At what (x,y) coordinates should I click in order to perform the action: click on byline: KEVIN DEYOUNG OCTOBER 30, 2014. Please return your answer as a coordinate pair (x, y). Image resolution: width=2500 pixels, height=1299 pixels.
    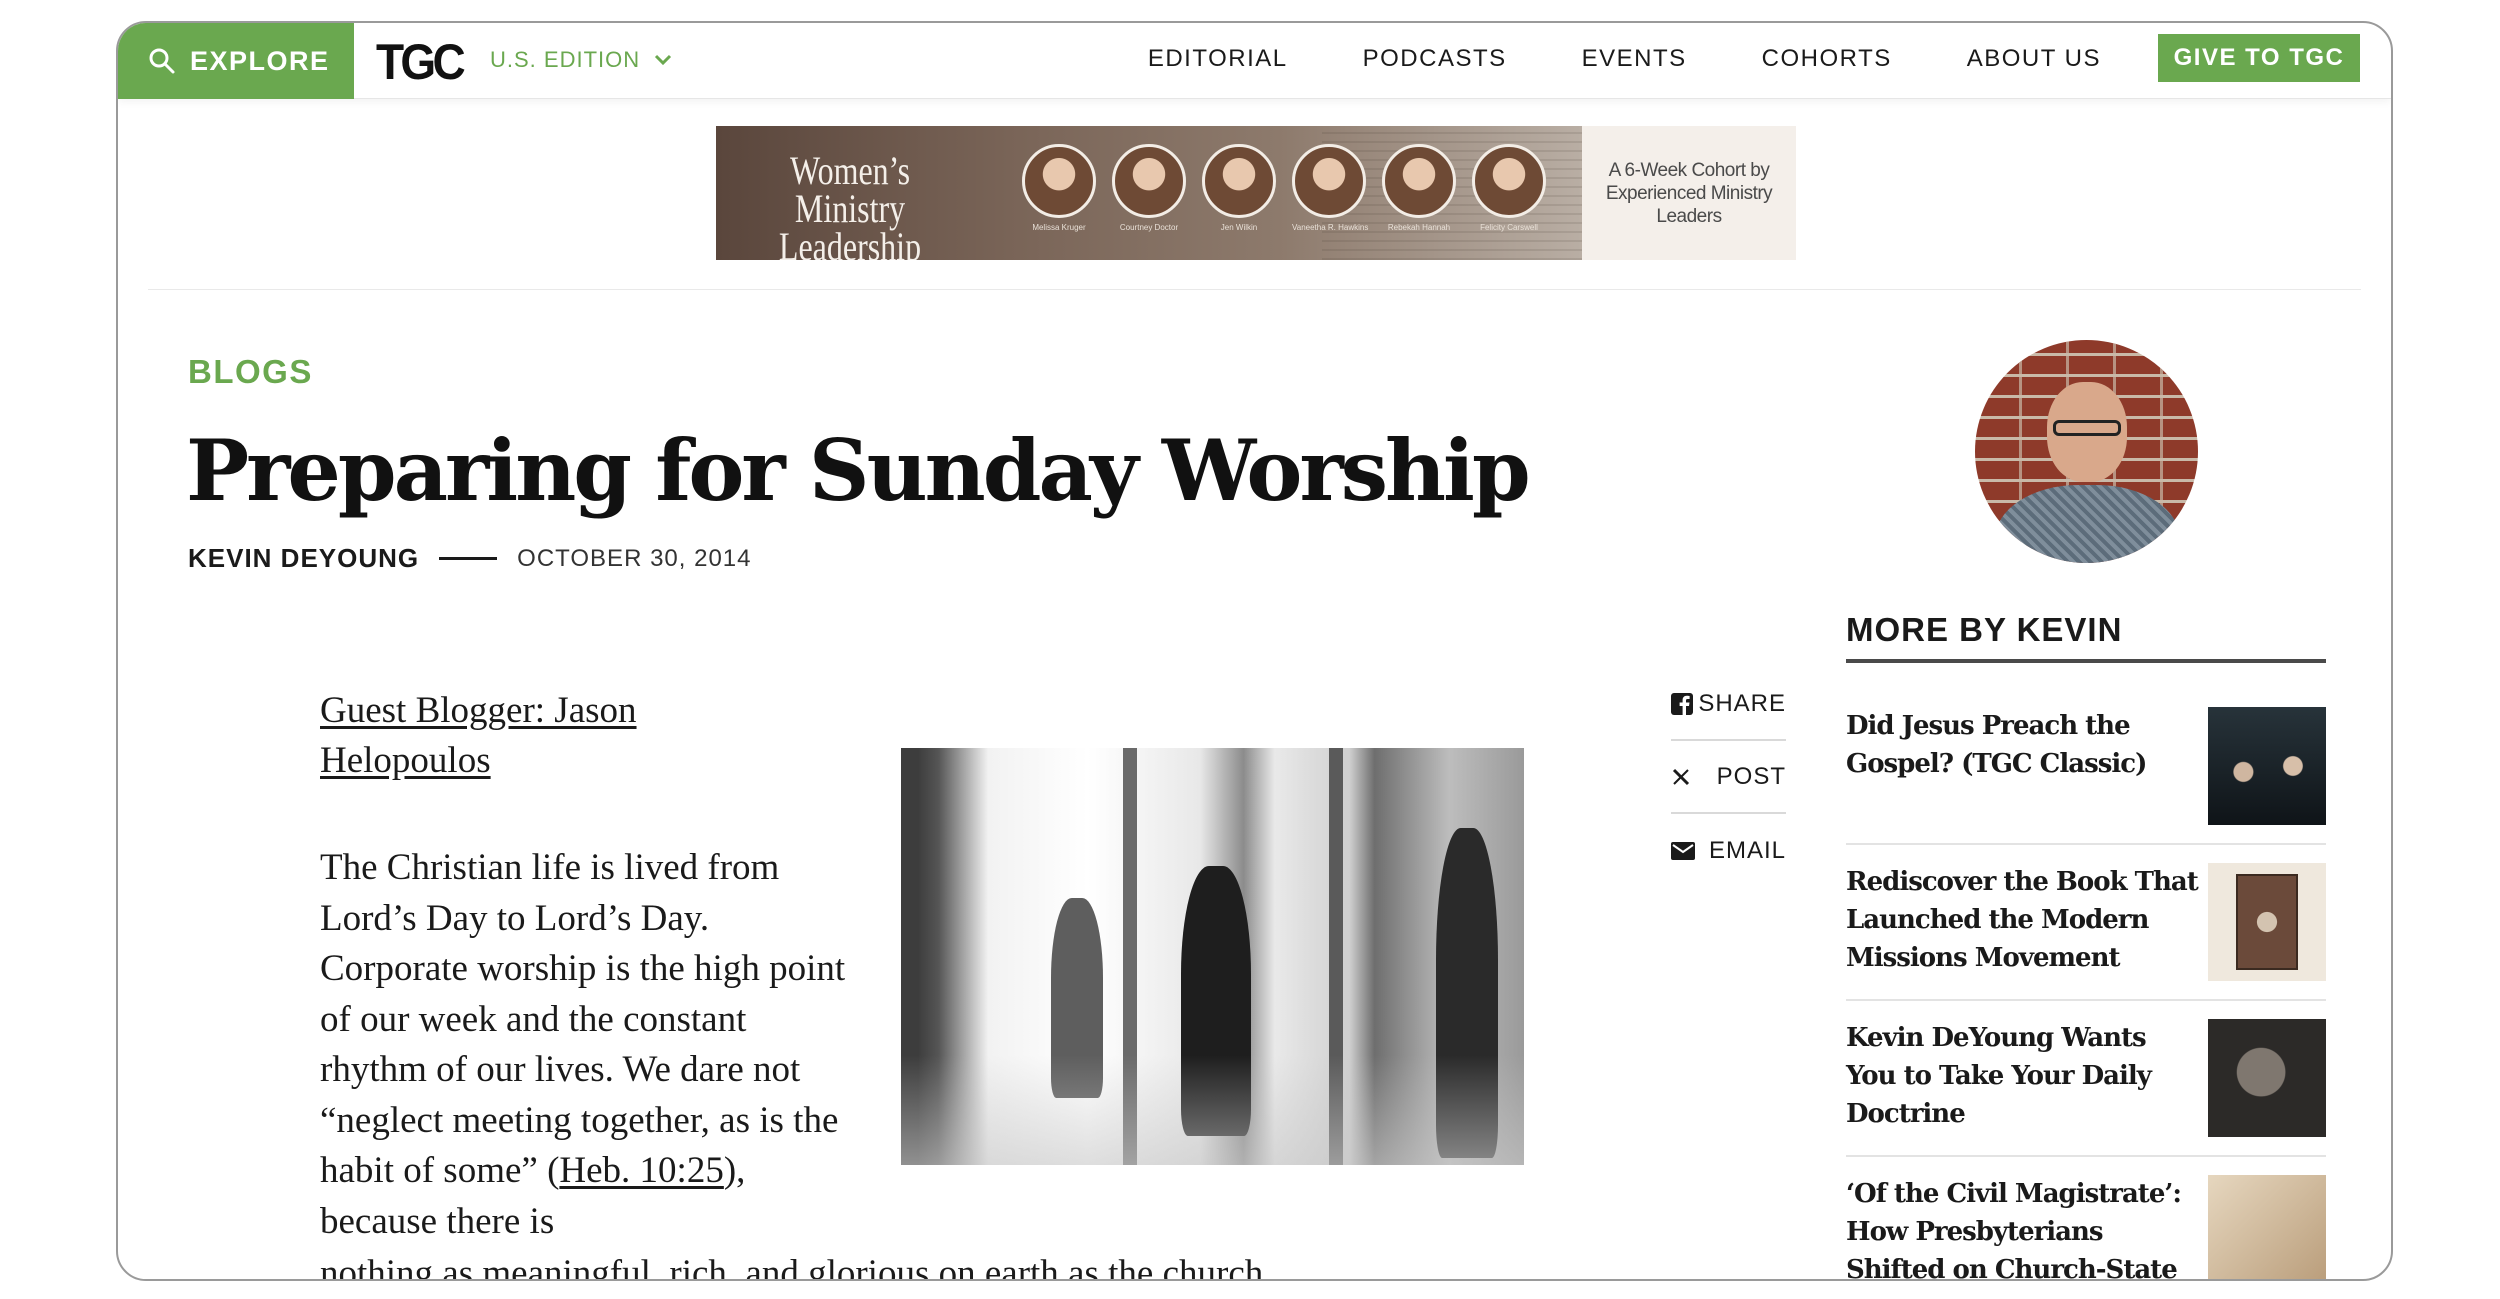
    Looking at the image, I should click on (470, 558).